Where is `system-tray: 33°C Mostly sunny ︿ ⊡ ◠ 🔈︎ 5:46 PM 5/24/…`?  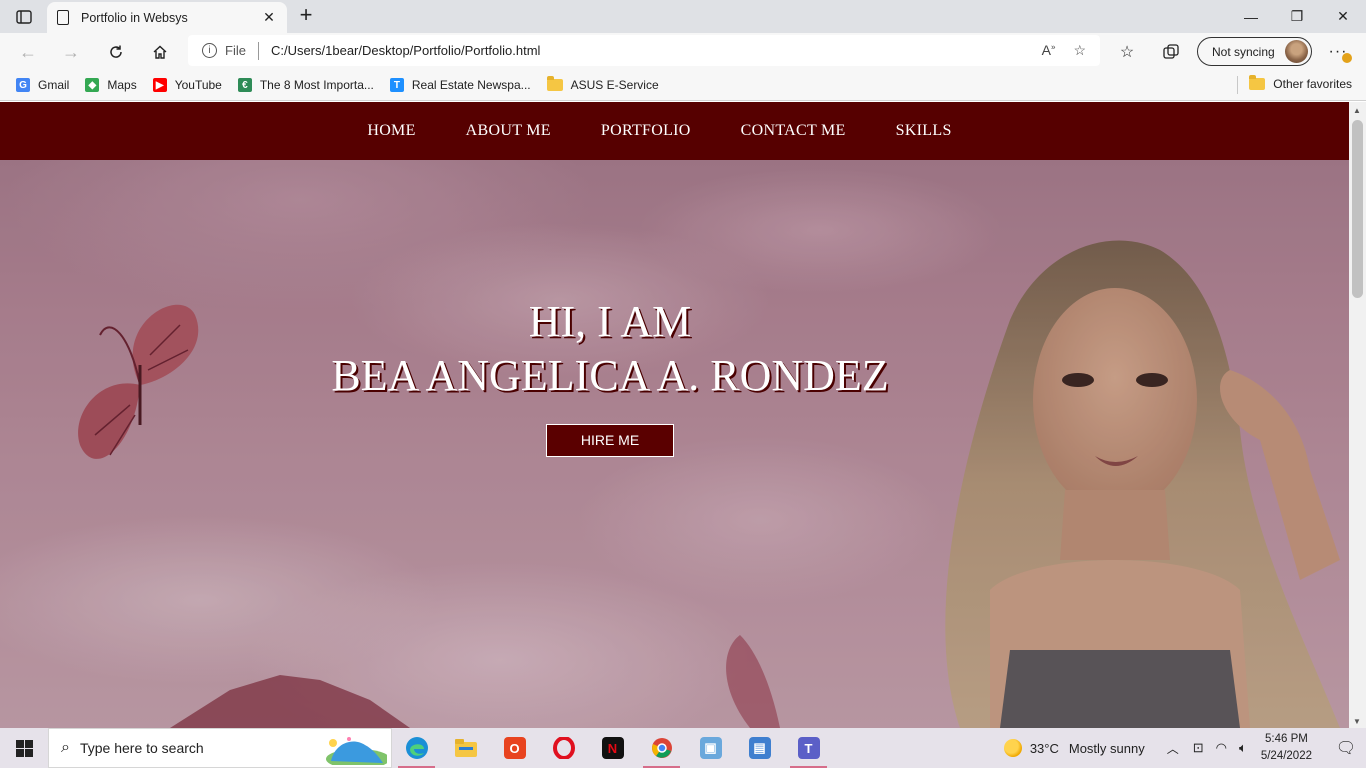 system-tray: 33°C Mostly sunny ︿ ⊡ ◠ 🔈︎ 5:46 PM 5/24/… is located at coordinates (1184, 748).